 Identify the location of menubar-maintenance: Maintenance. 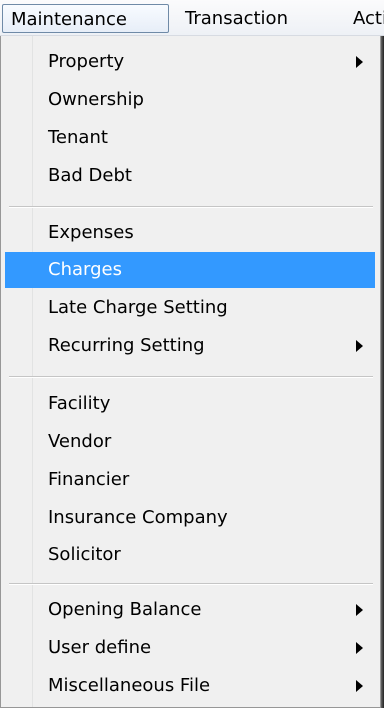
(85, 18).